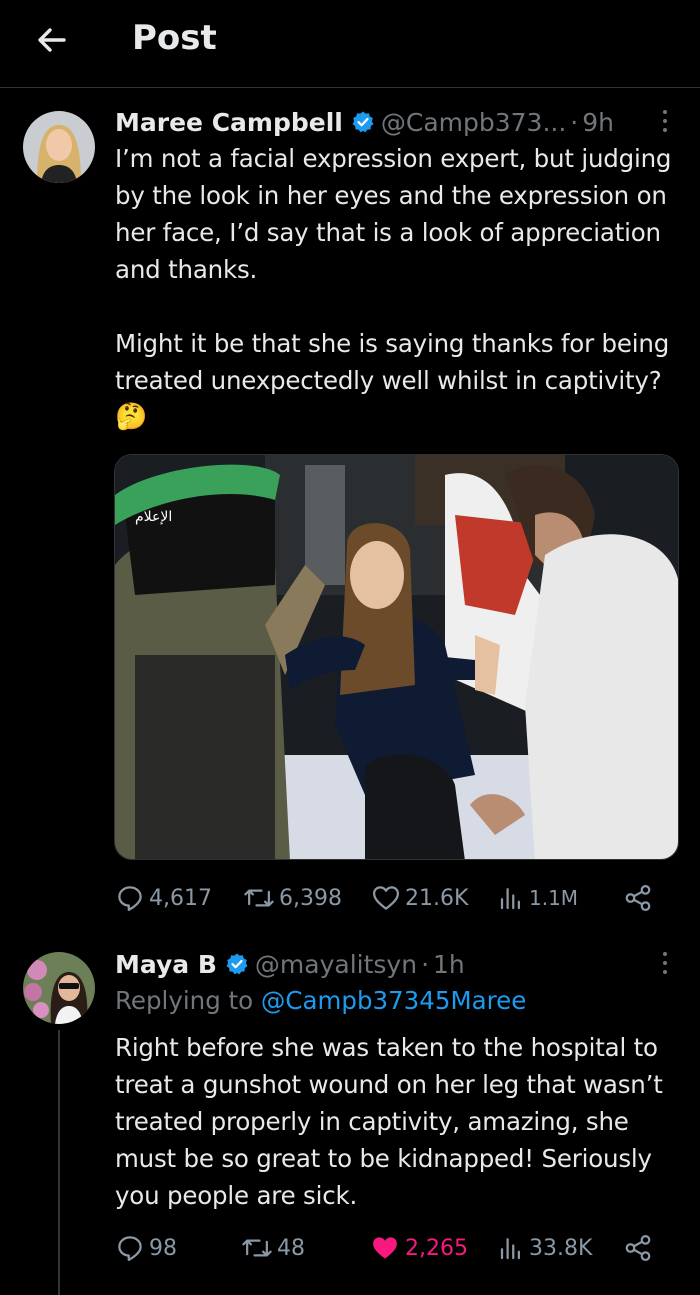 The image size is (700, 1295). What do you see at coordinates (350, 44) in the screenshot?
I see `top-bar: Post` at bounding box center [350, 44].